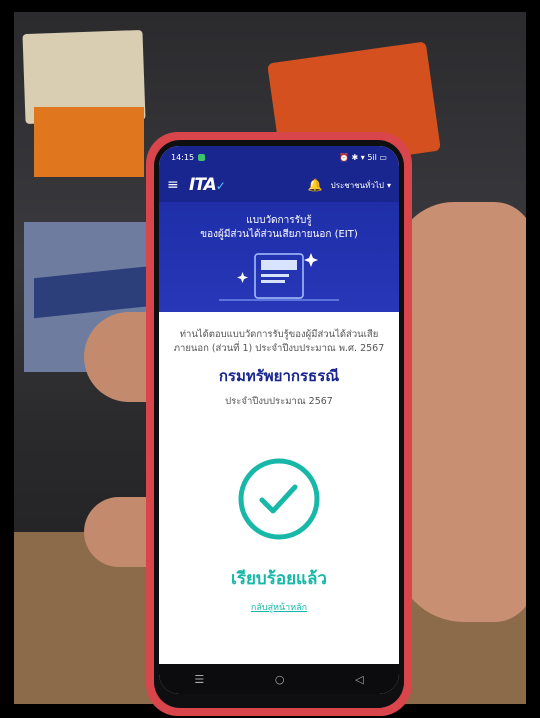 This screenshot has height=718, width=540. What do you see at coordinates (183, 157) in the screenshot?
I see `status-time: 14:15` at bounding box center [183, 157].